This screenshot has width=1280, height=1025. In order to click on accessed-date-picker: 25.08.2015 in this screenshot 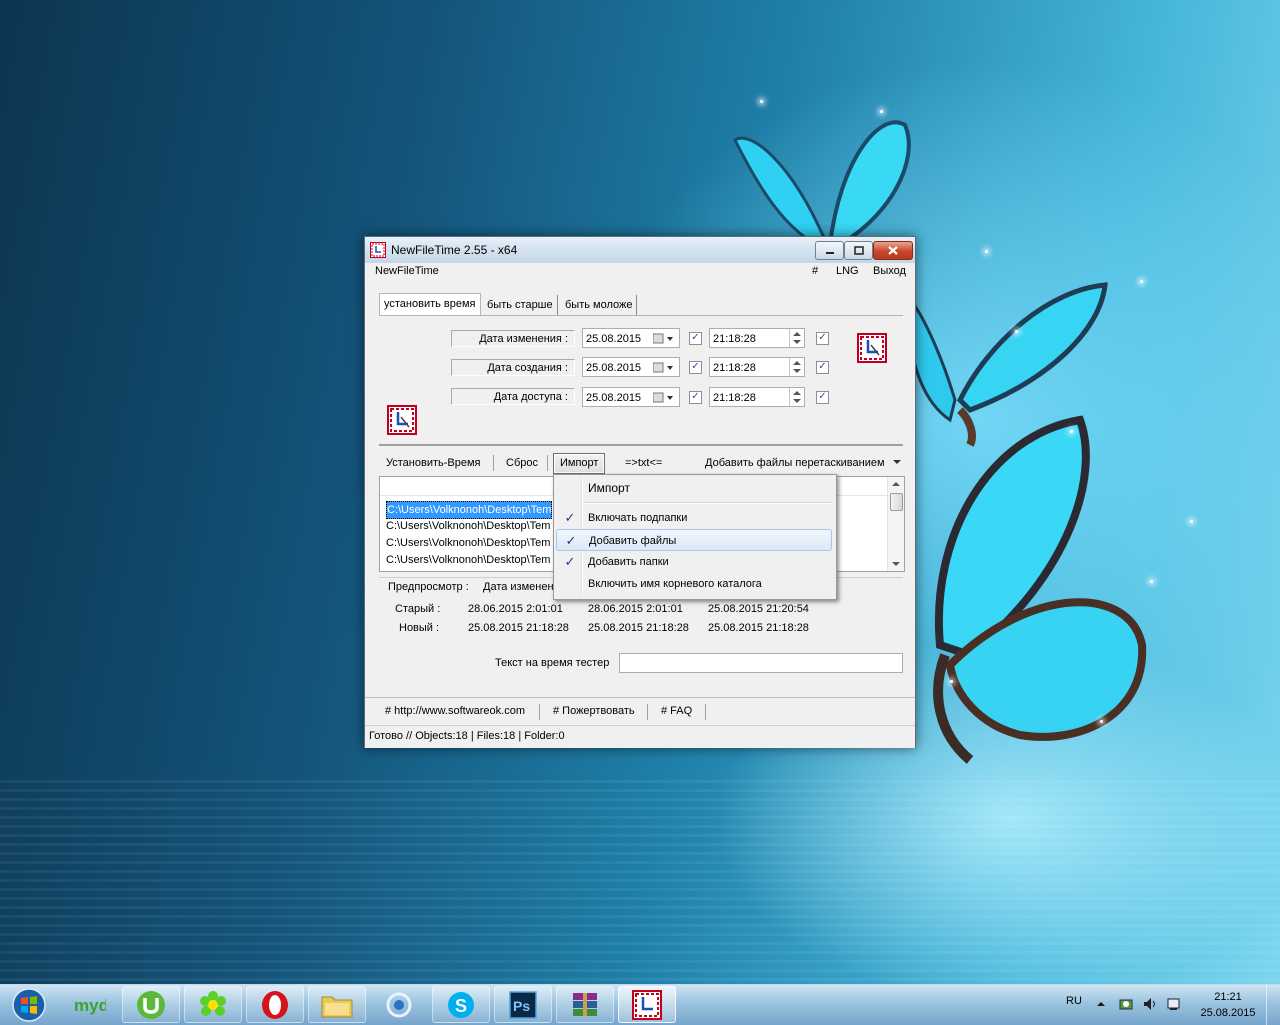, I will do `click(631, 397)`.